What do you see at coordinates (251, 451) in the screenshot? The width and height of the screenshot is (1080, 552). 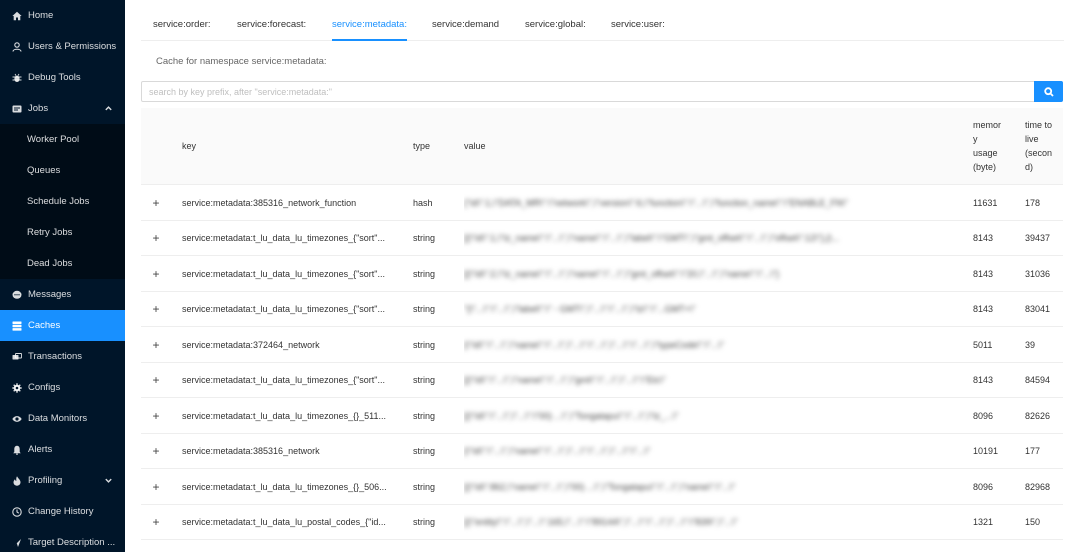 I see `cell-key: service:metadata:385316_network` at bounding box center [251, 451].